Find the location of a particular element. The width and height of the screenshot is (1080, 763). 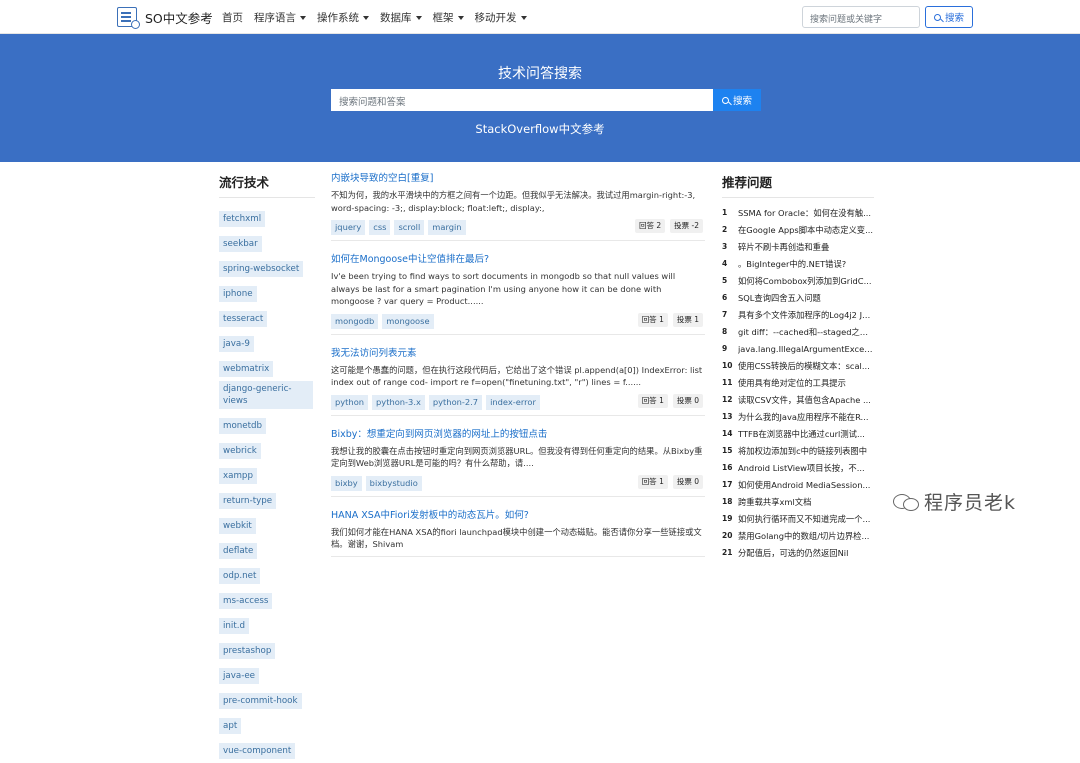

tag-link: tesseract is located at coordinates (243, 319).